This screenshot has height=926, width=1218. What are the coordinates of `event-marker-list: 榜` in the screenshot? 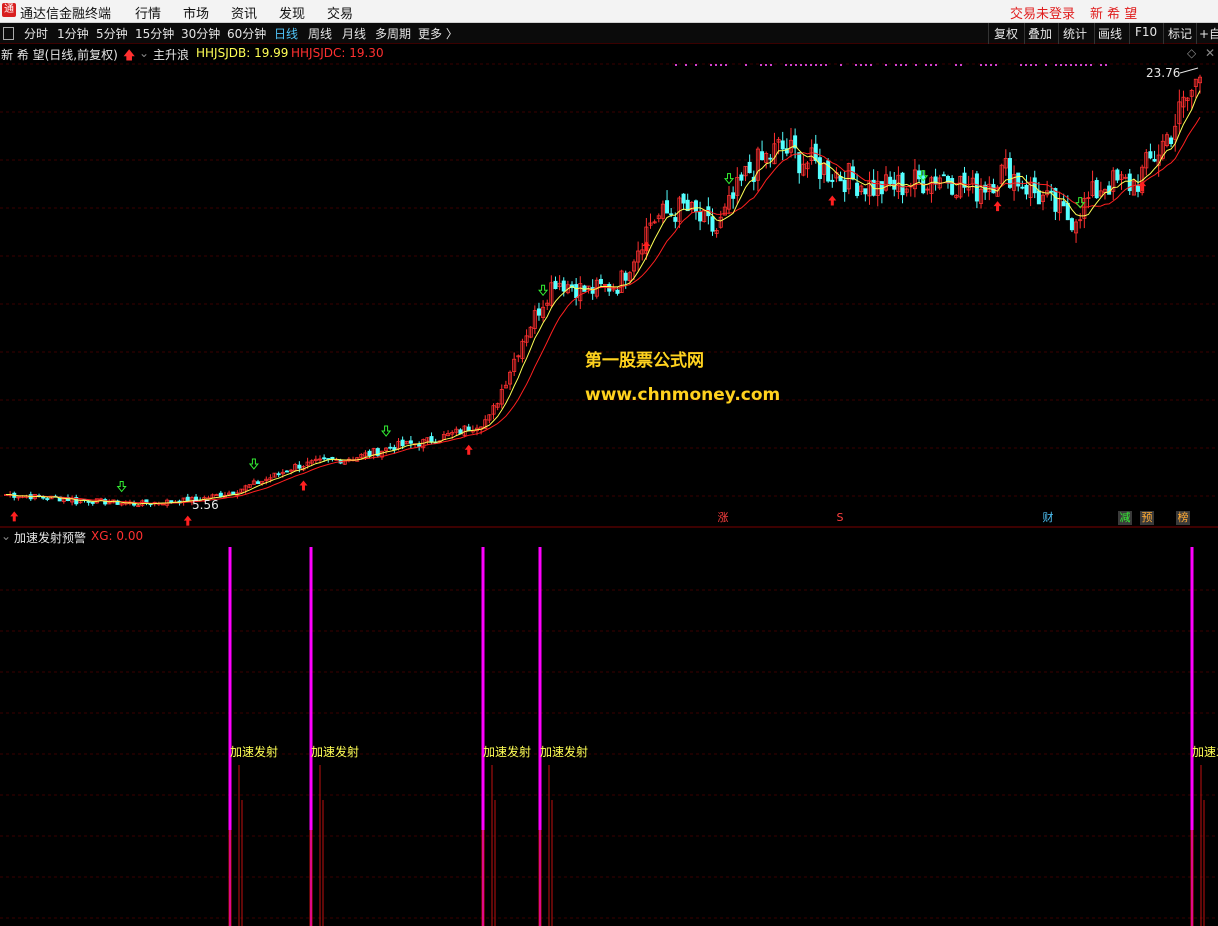 It's located at (1183, 518).